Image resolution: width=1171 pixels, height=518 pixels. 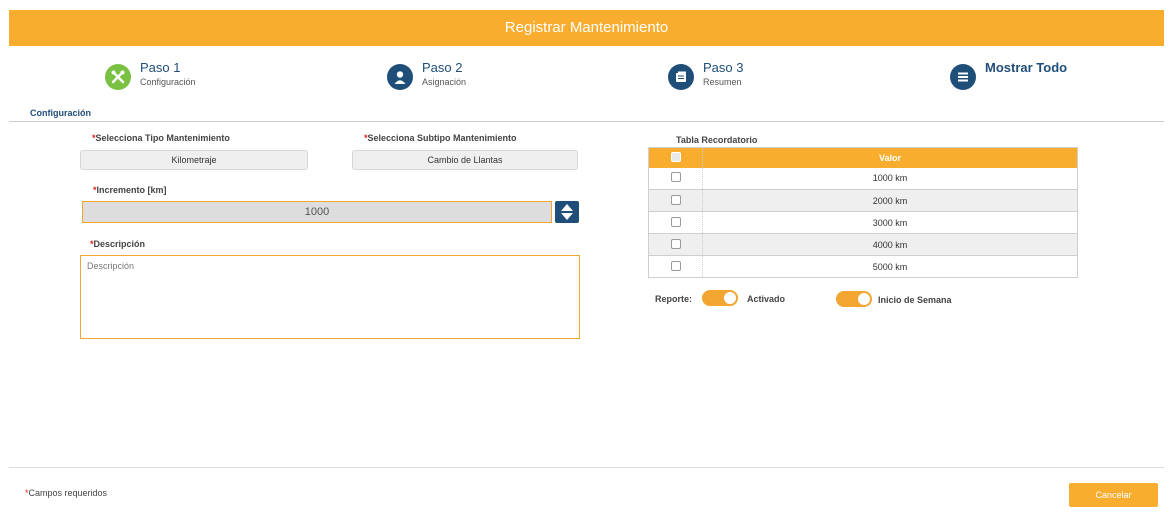 What do you see at coordinates (444, 82) in the screenshot?
I see `step-2-subtitle: Asignación` at bounding box center [444, 82].